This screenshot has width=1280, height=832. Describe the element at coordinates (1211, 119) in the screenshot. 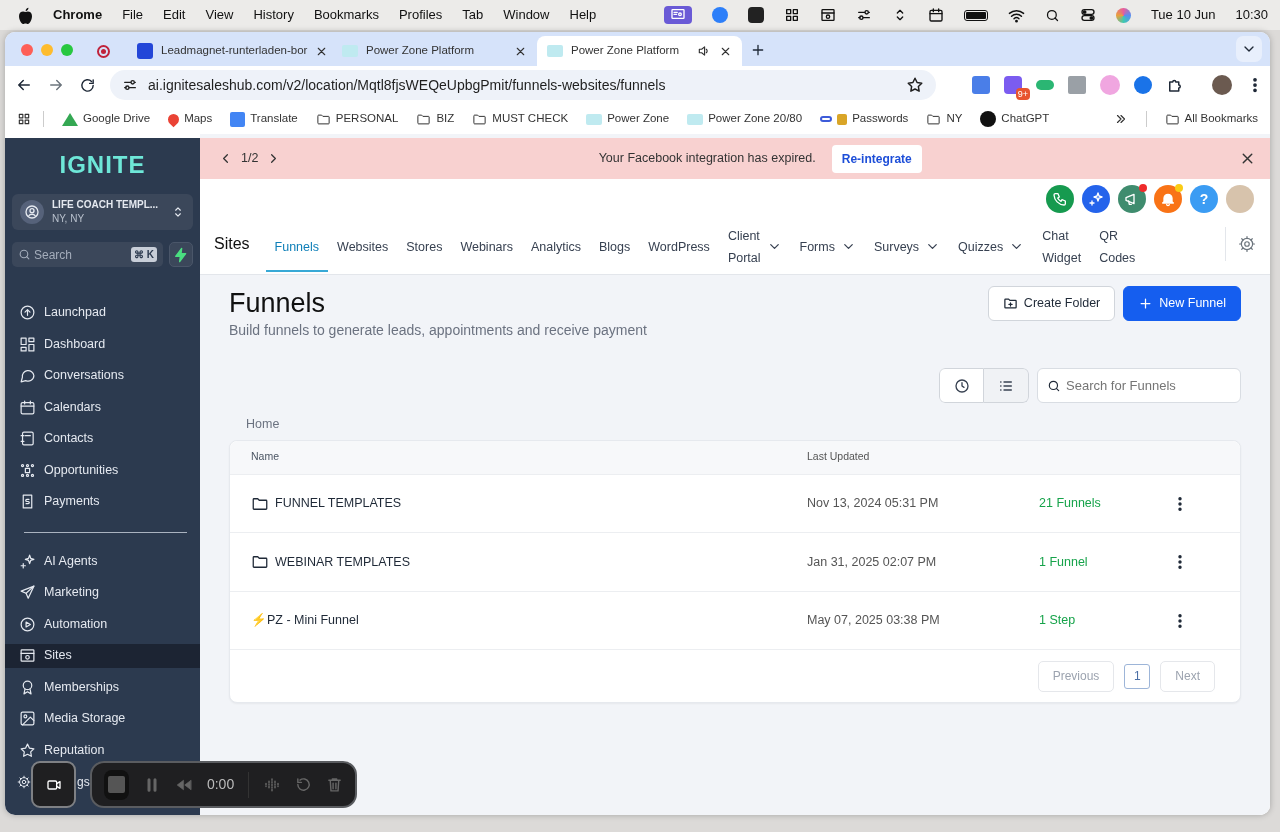

I see `bookmark: All Bookmarks` at that location.